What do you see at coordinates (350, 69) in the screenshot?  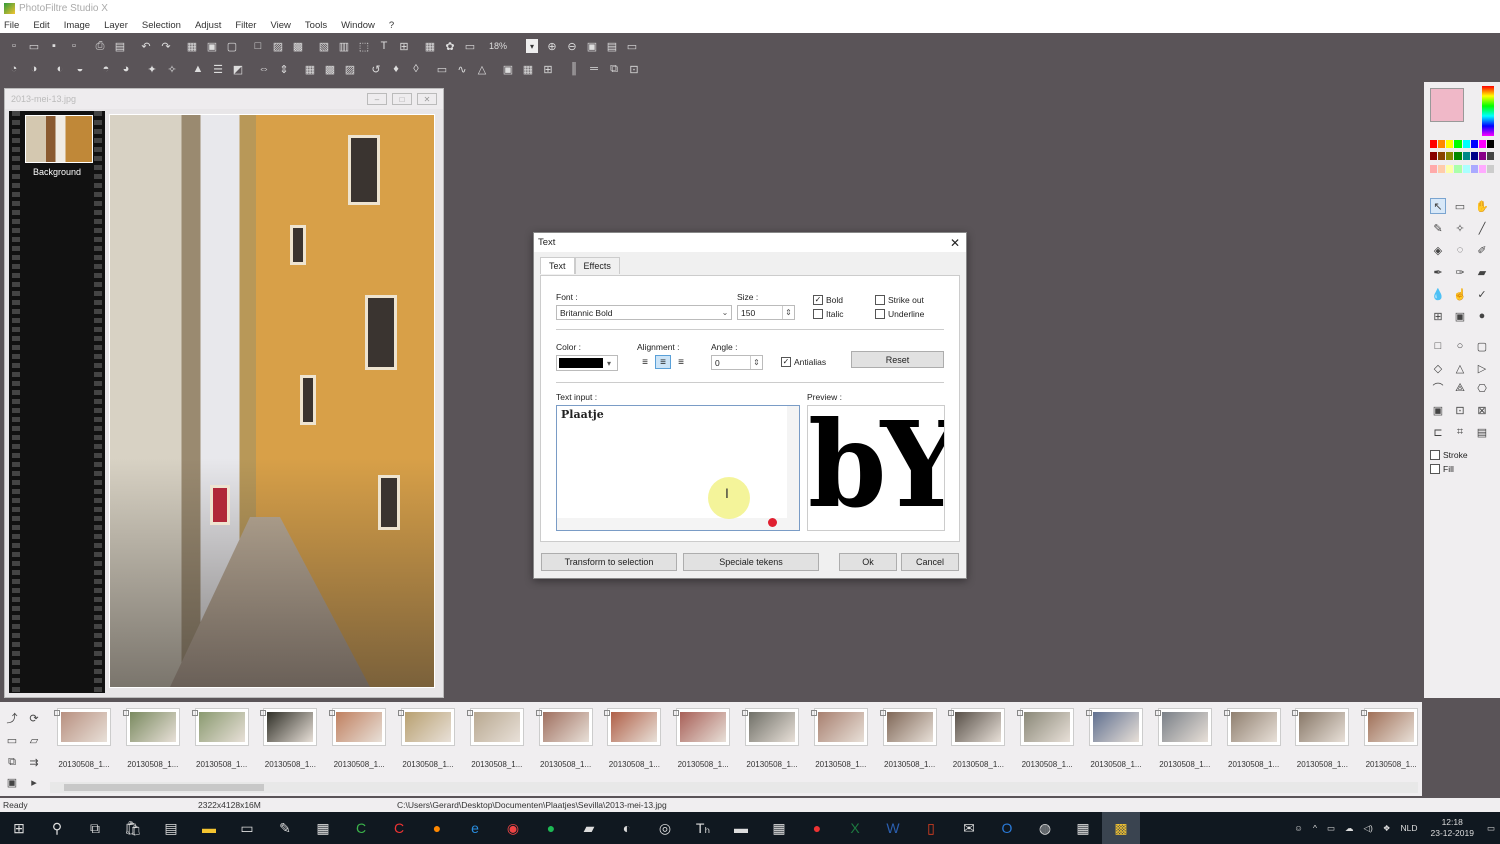 I see `noise-icon: ▨` at bounding box center [350, 69].